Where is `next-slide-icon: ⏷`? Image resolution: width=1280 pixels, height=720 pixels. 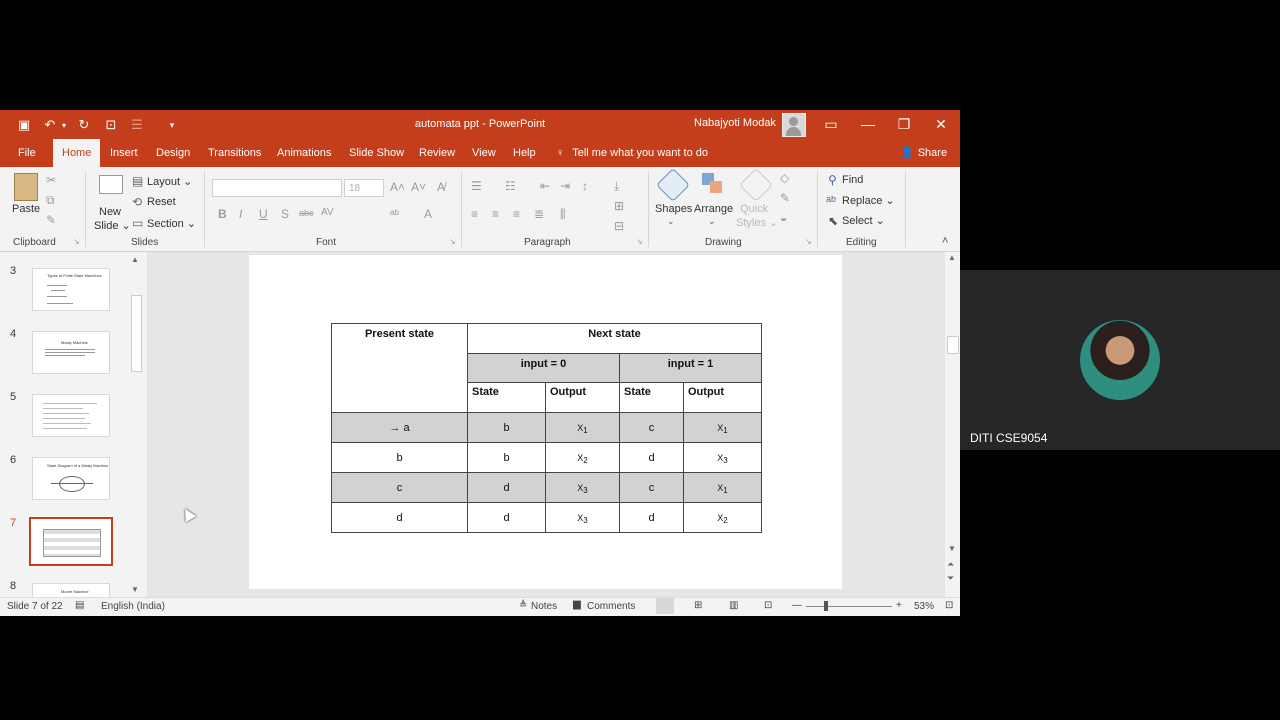 next-slide-icon: ⏷ is located at coordinates (950, 578).